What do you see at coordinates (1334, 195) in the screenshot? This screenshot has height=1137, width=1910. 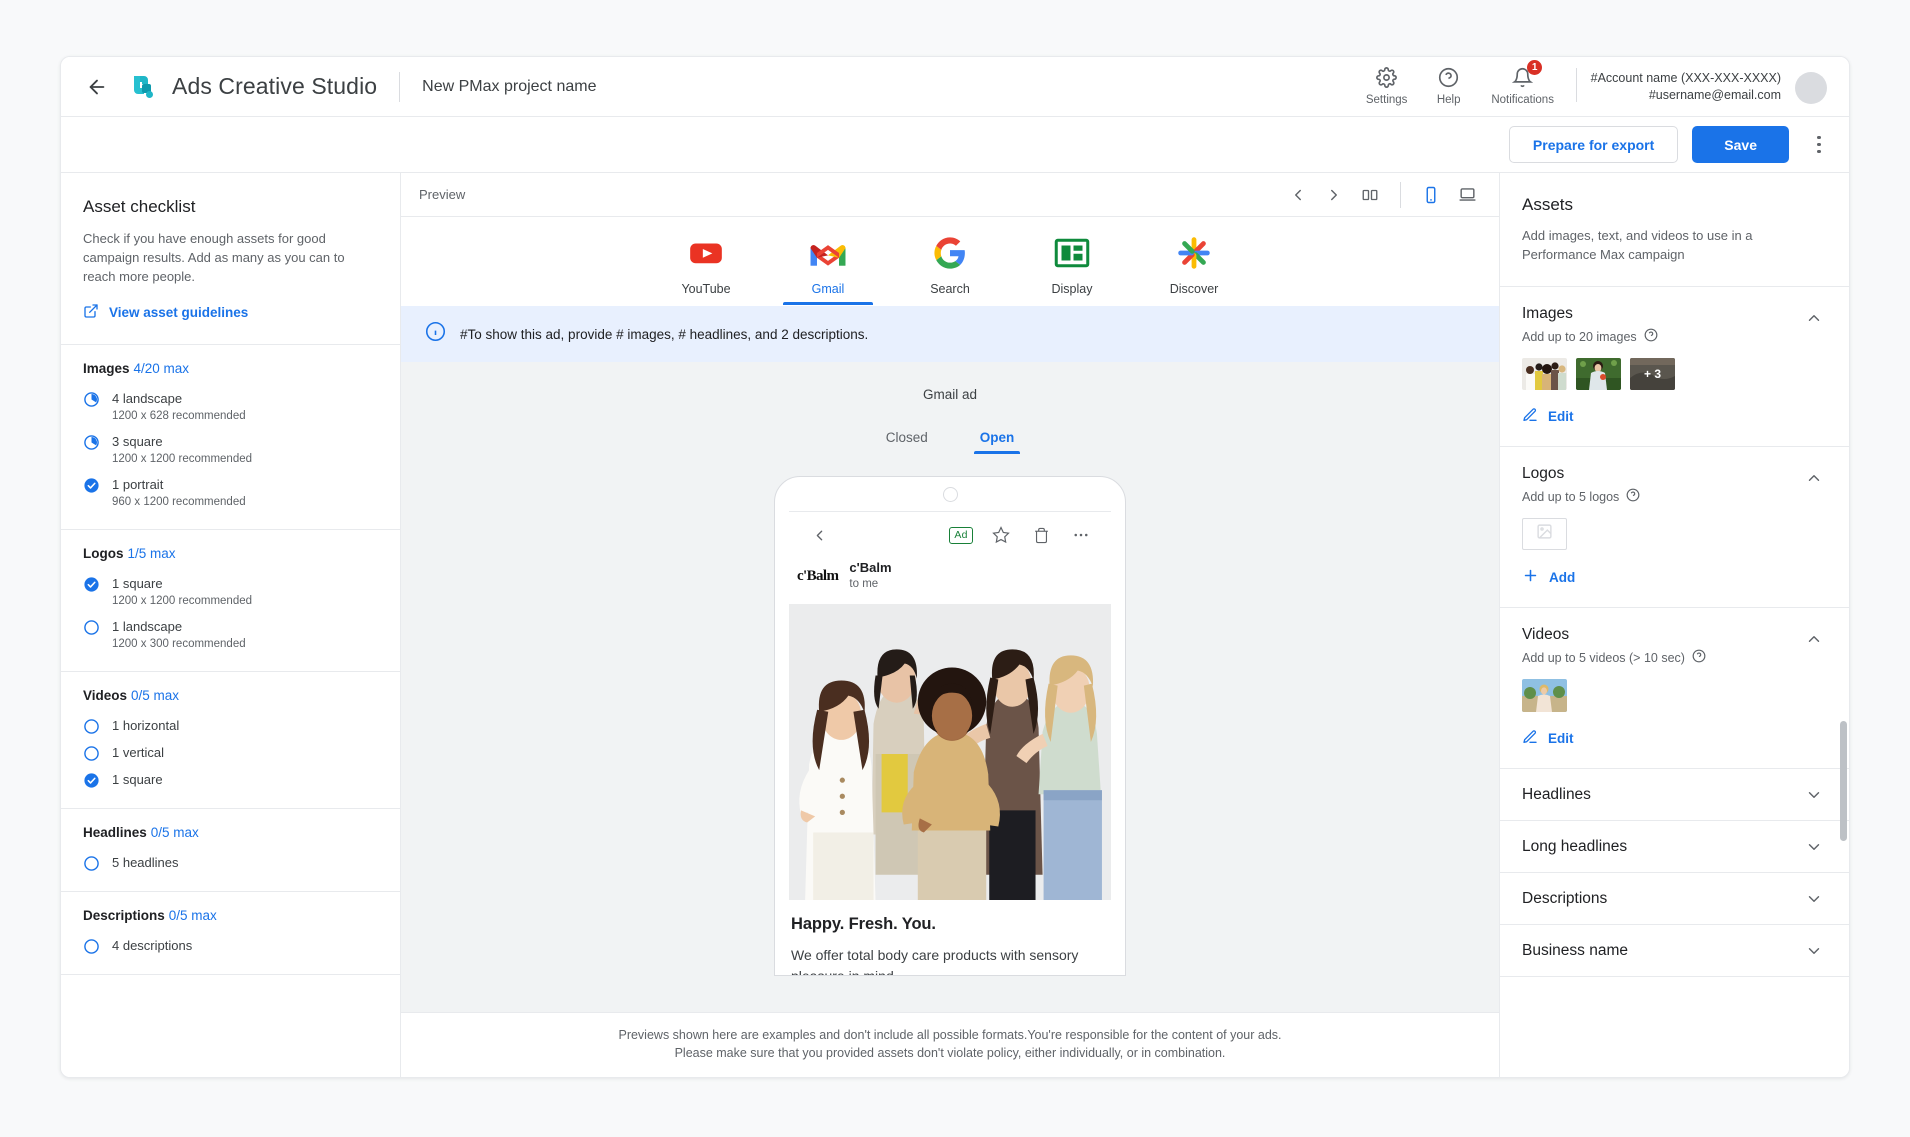 I see `next-preview-button` at bounding box center [1334, 195].